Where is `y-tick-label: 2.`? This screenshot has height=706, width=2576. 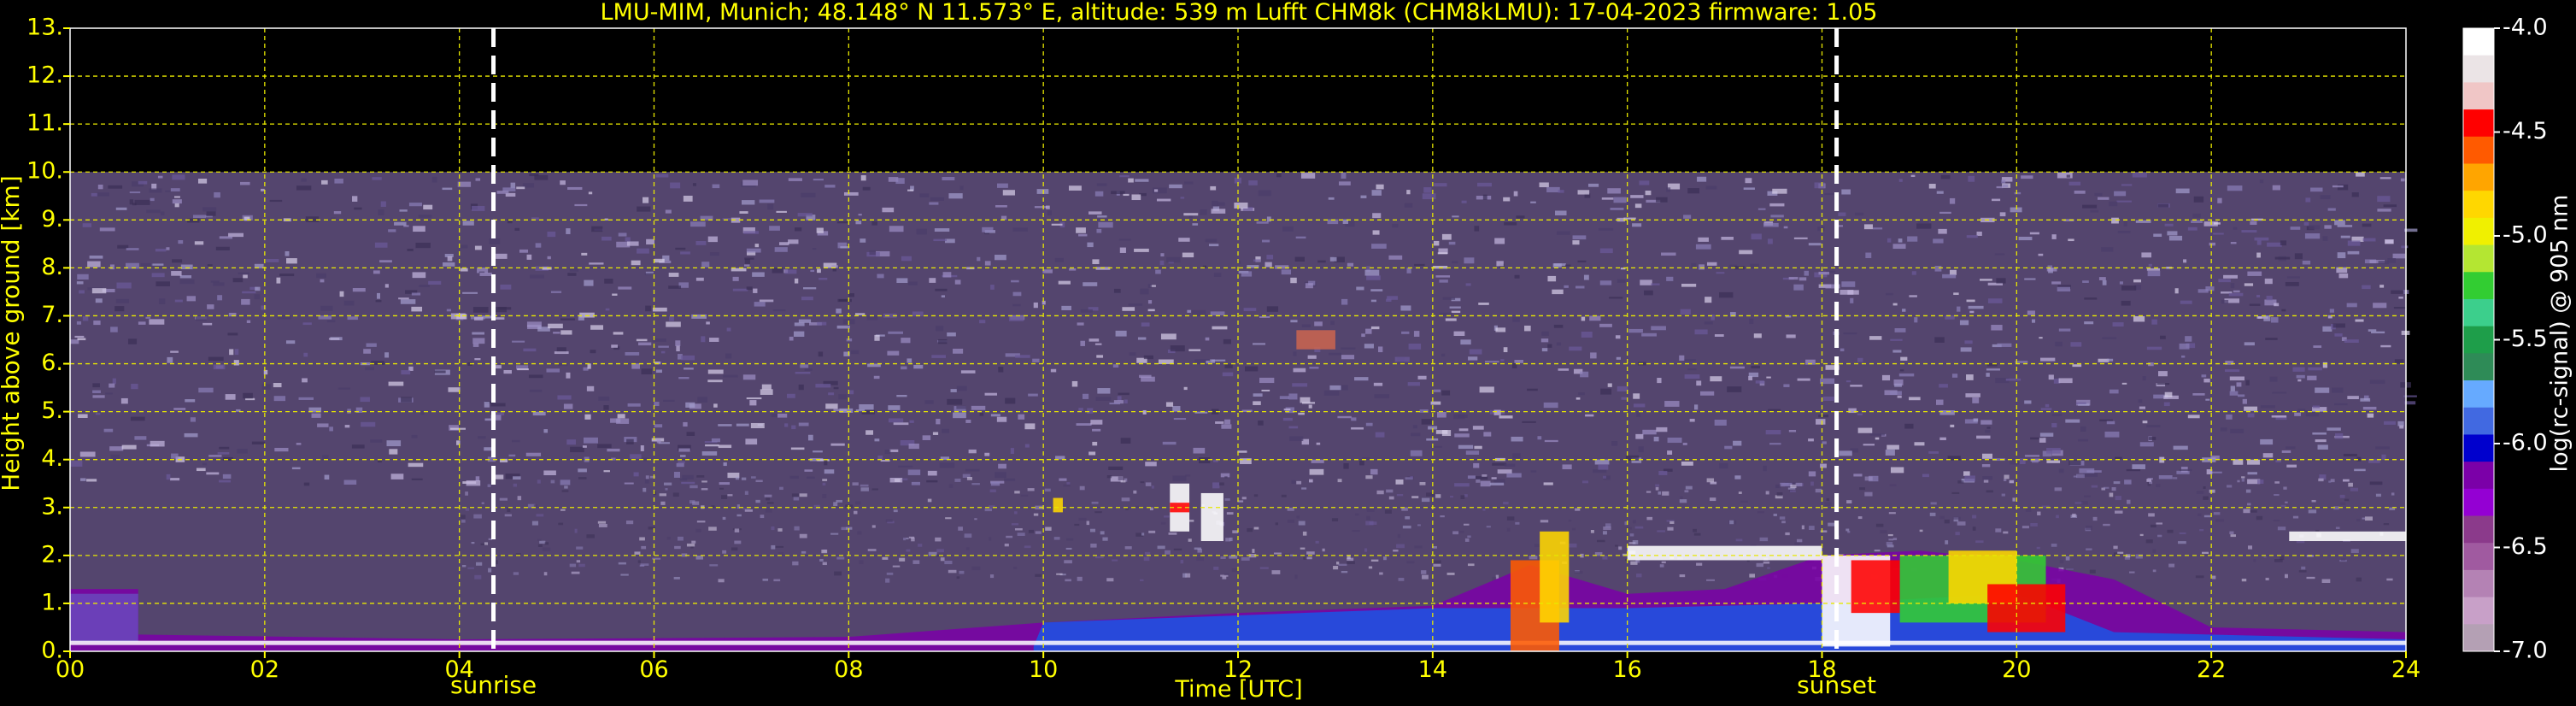
y-tick-label: 2. is located at coordinates (52, 554).